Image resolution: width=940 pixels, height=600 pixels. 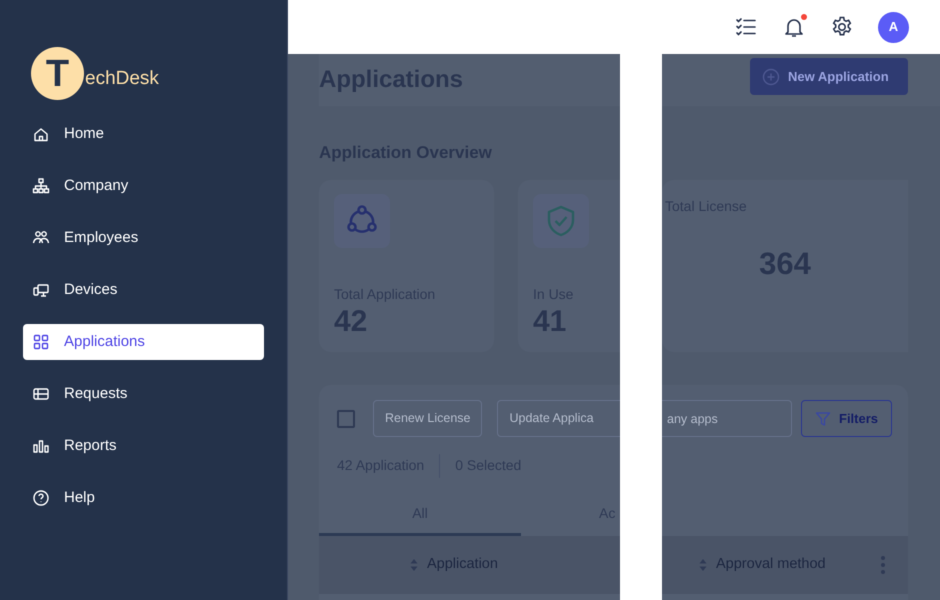 I want to click on sidebar-item: Applications, so click(x=143, y=342).